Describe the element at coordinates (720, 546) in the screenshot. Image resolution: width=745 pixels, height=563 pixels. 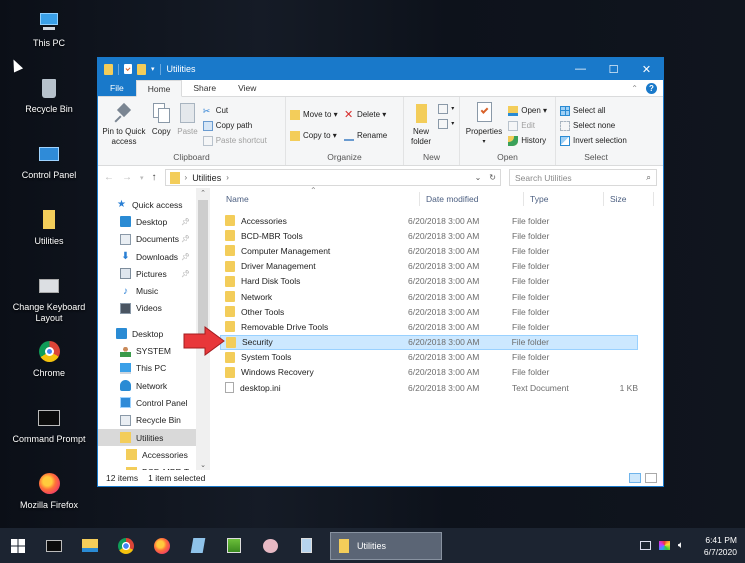
I see `clock: 6:41 PM 6/7/2020` at that location.